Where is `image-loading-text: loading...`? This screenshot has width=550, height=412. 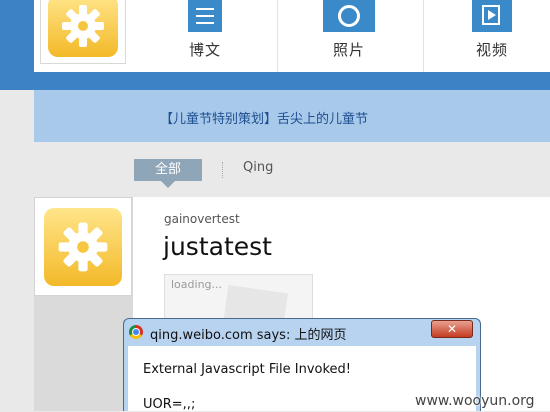 image-loading-text: loading... is located at coordinates (197, 284).